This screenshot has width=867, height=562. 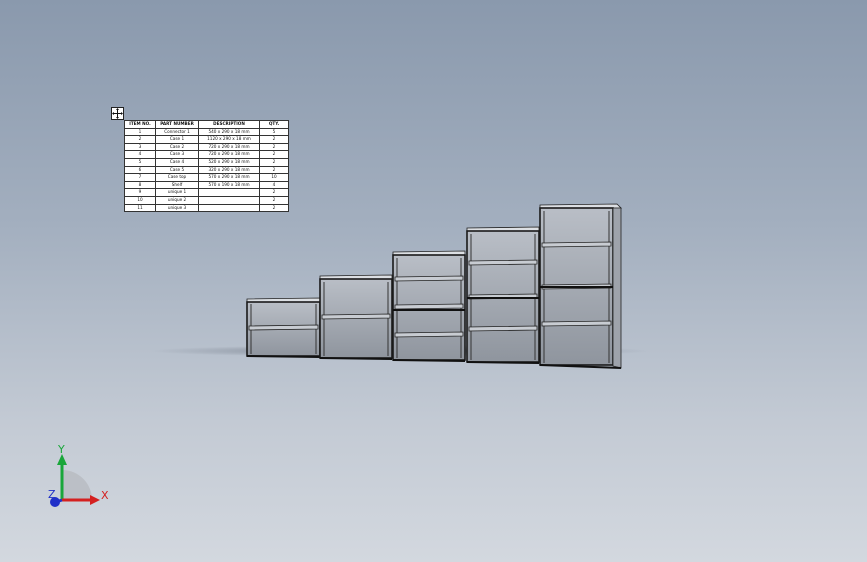 What do you see at coordinates (140, 132) in the screenshot?
I see `bom-cell-item: 1` at bounding box center [140, 132].